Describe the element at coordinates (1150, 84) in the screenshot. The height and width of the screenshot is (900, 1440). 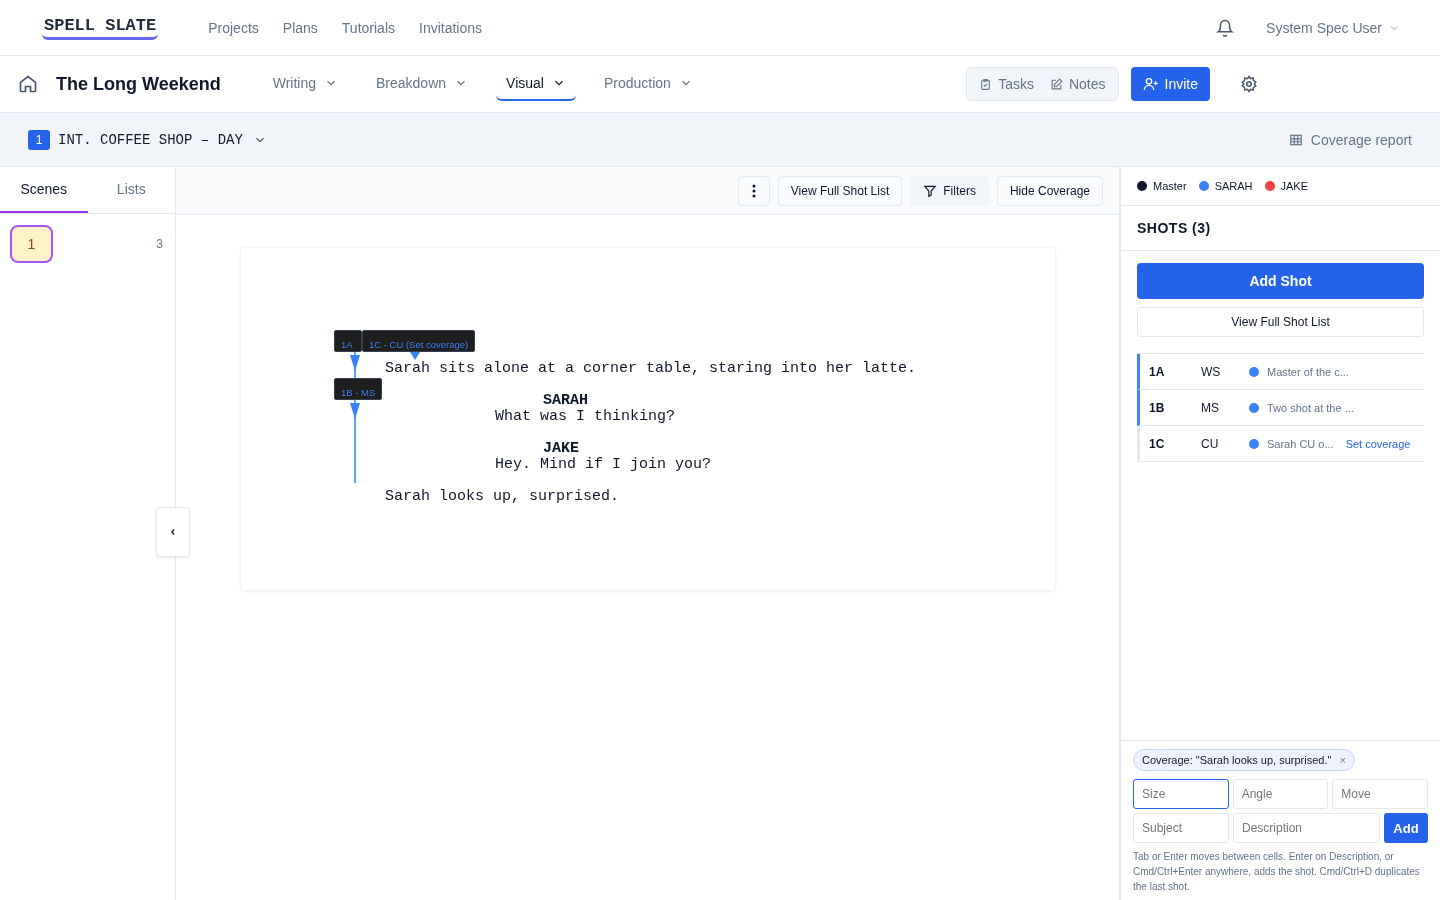
I see `user-plus-icon` at that location.